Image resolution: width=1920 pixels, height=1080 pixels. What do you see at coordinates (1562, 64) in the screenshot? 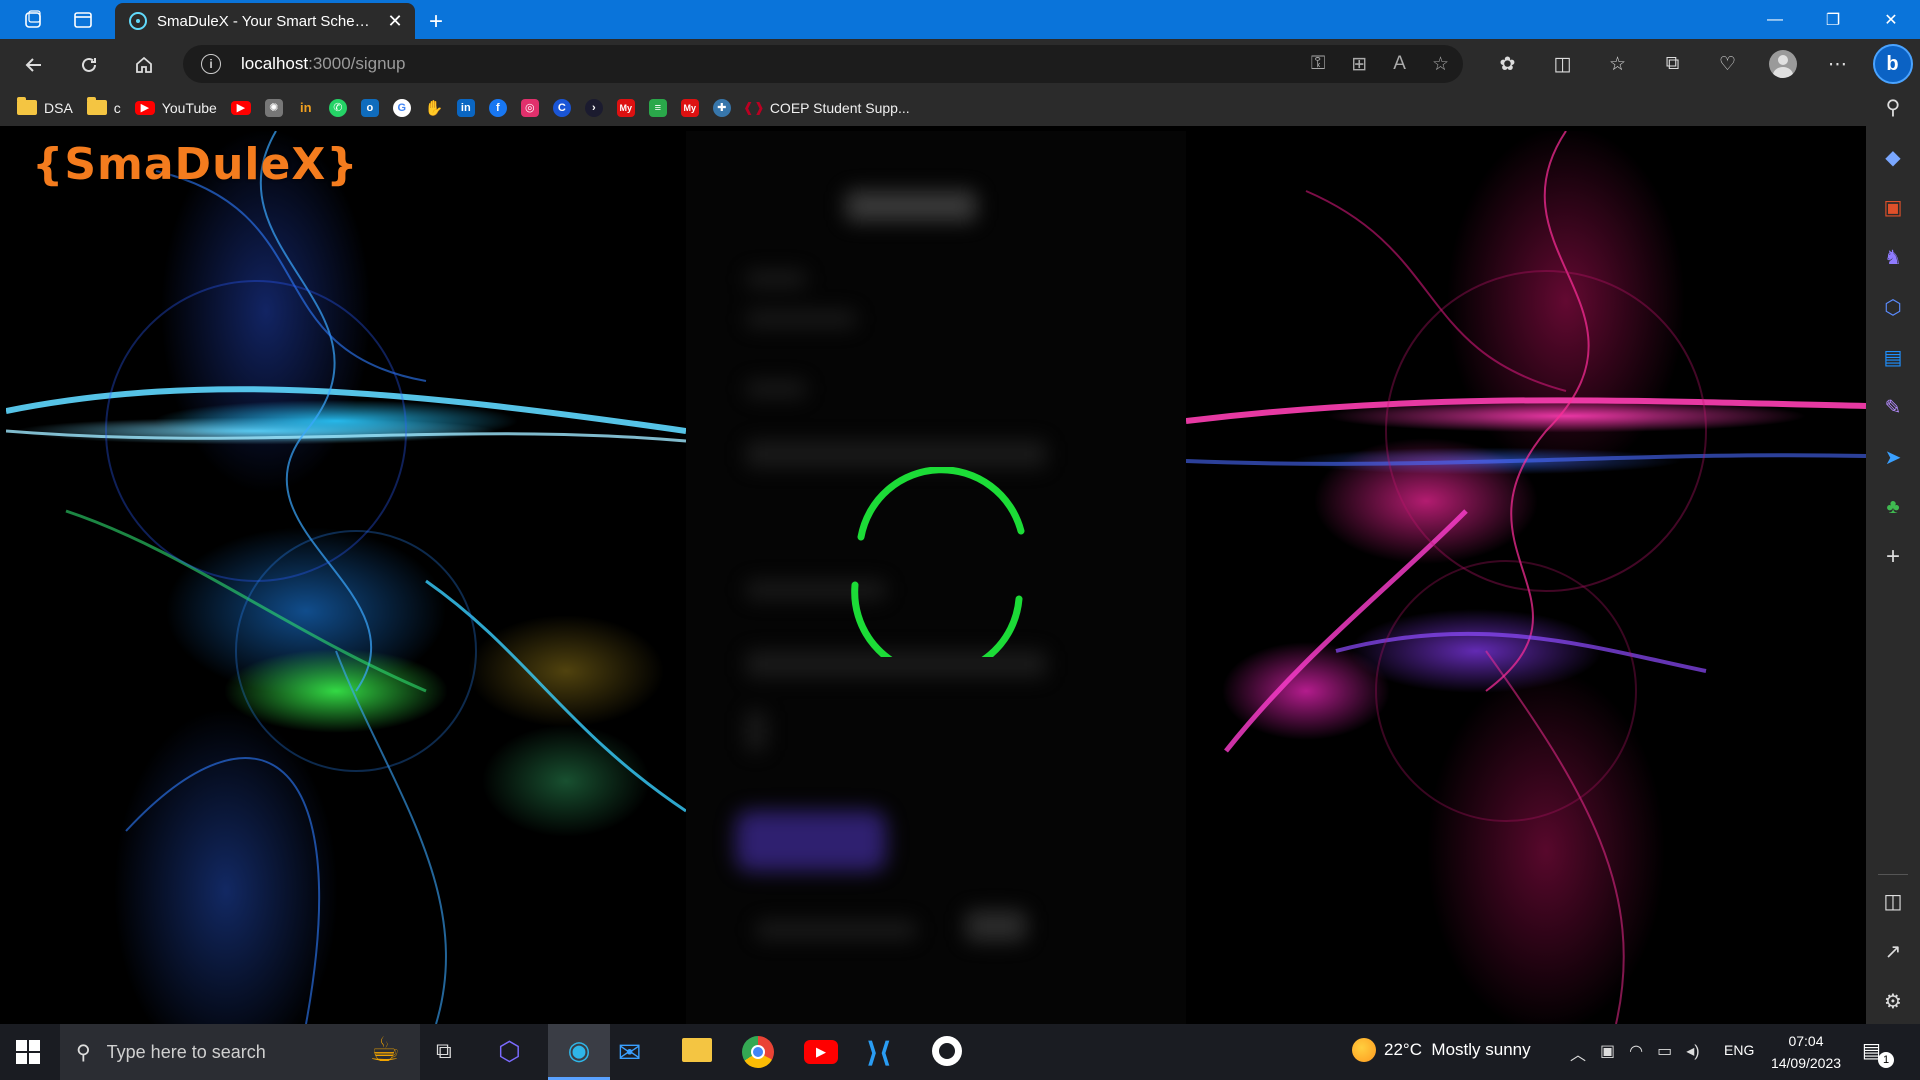
I see `split-screen-icon: ◫` at bounding box center [1562, 64].